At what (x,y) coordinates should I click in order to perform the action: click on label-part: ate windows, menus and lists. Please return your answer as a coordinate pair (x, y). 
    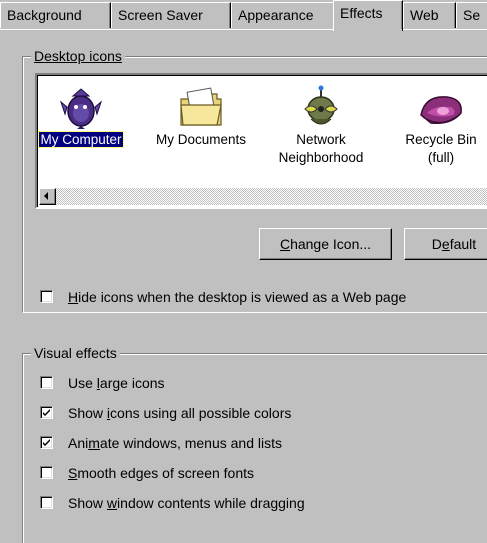
    Looking at the image, I should click on (191, 443).